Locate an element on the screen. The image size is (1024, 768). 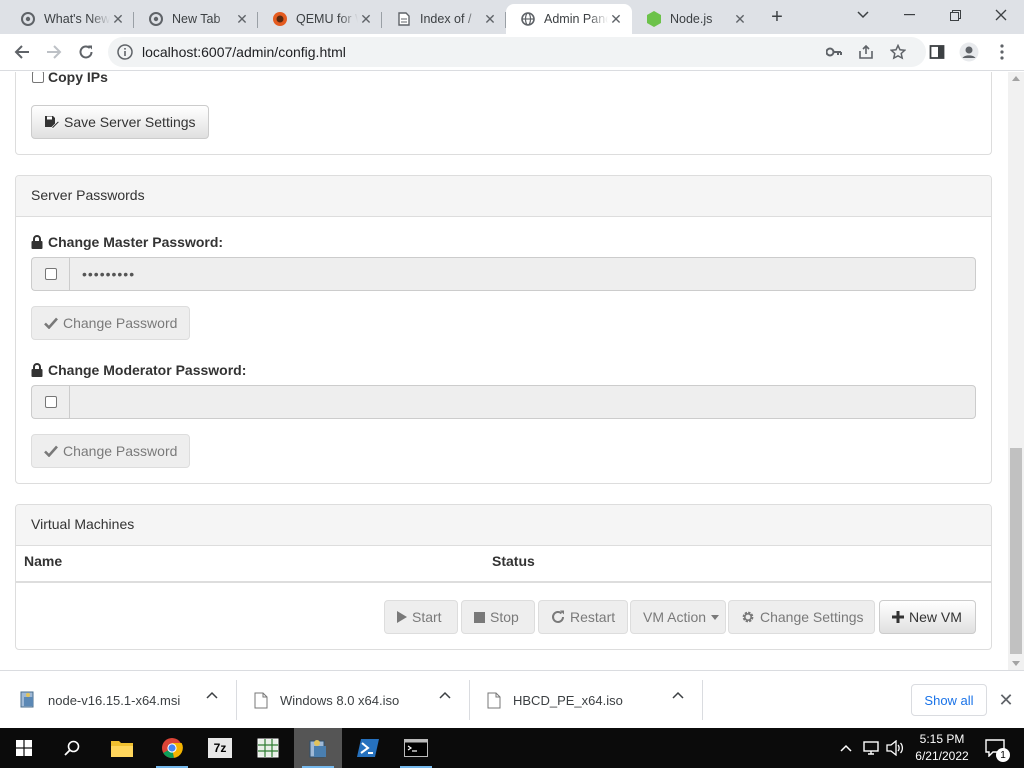
share-icon is located at coordinates (866, 52).